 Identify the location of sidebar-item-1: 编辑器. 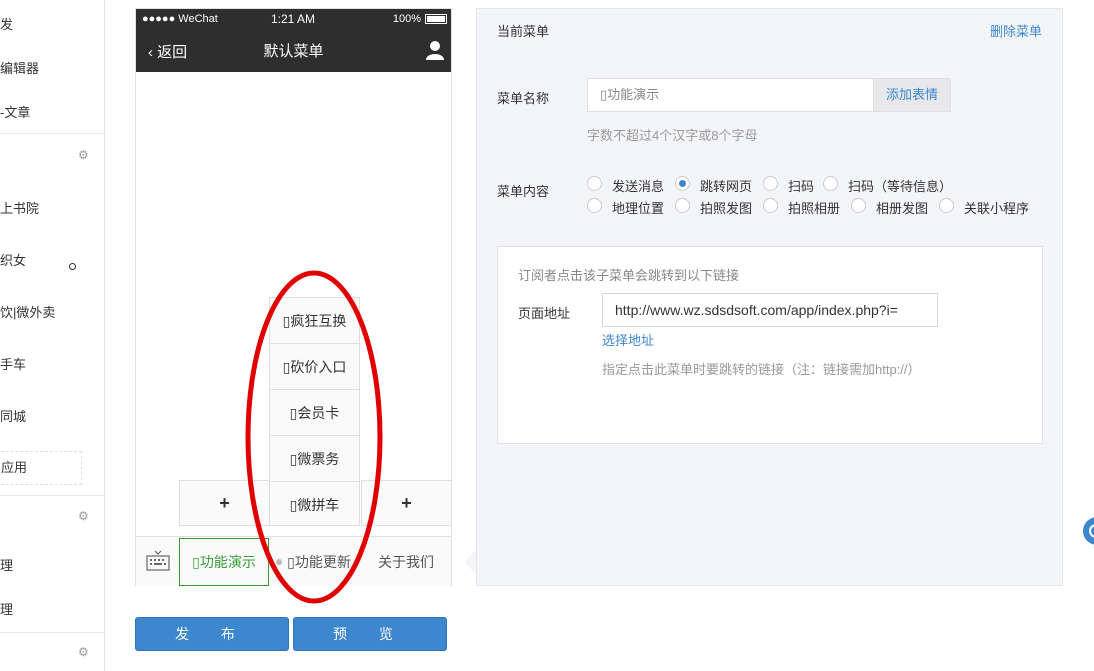
(19, 67).